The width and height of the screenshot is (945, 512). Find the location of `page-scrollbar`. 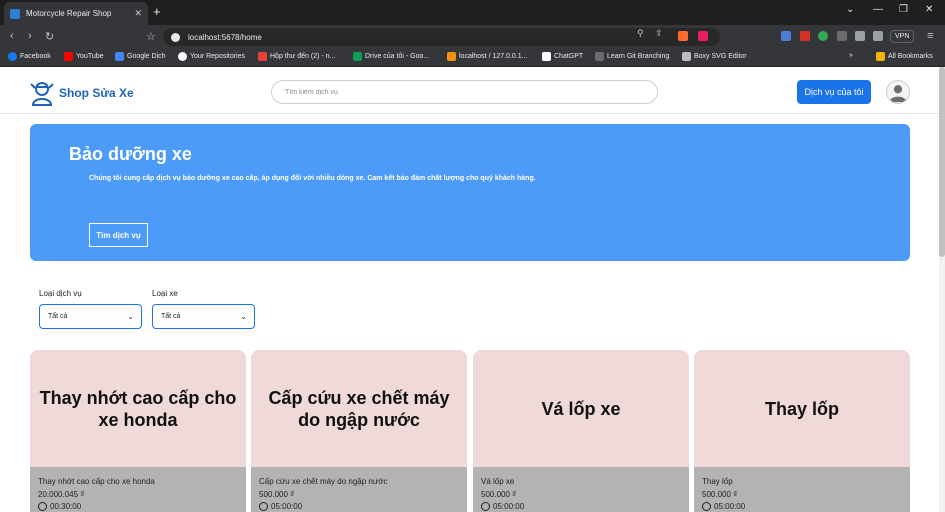

page-scrollbar is located at coordinates (942, 289).